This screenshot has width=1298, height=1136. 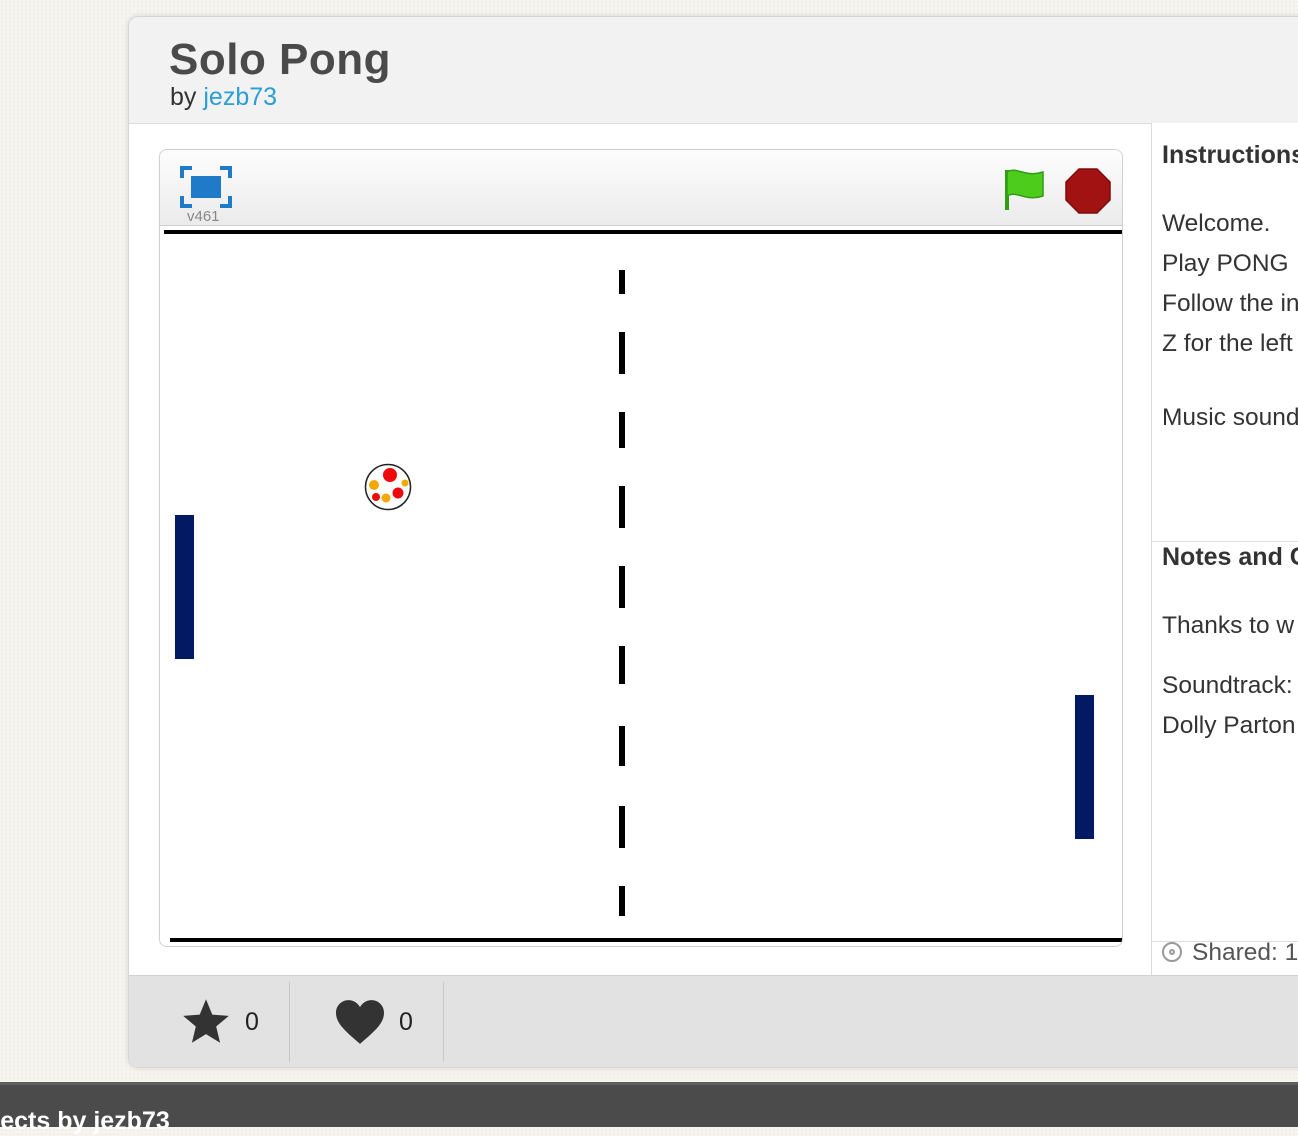 I want to click on heart-icon, so click(x=360, y=1022).